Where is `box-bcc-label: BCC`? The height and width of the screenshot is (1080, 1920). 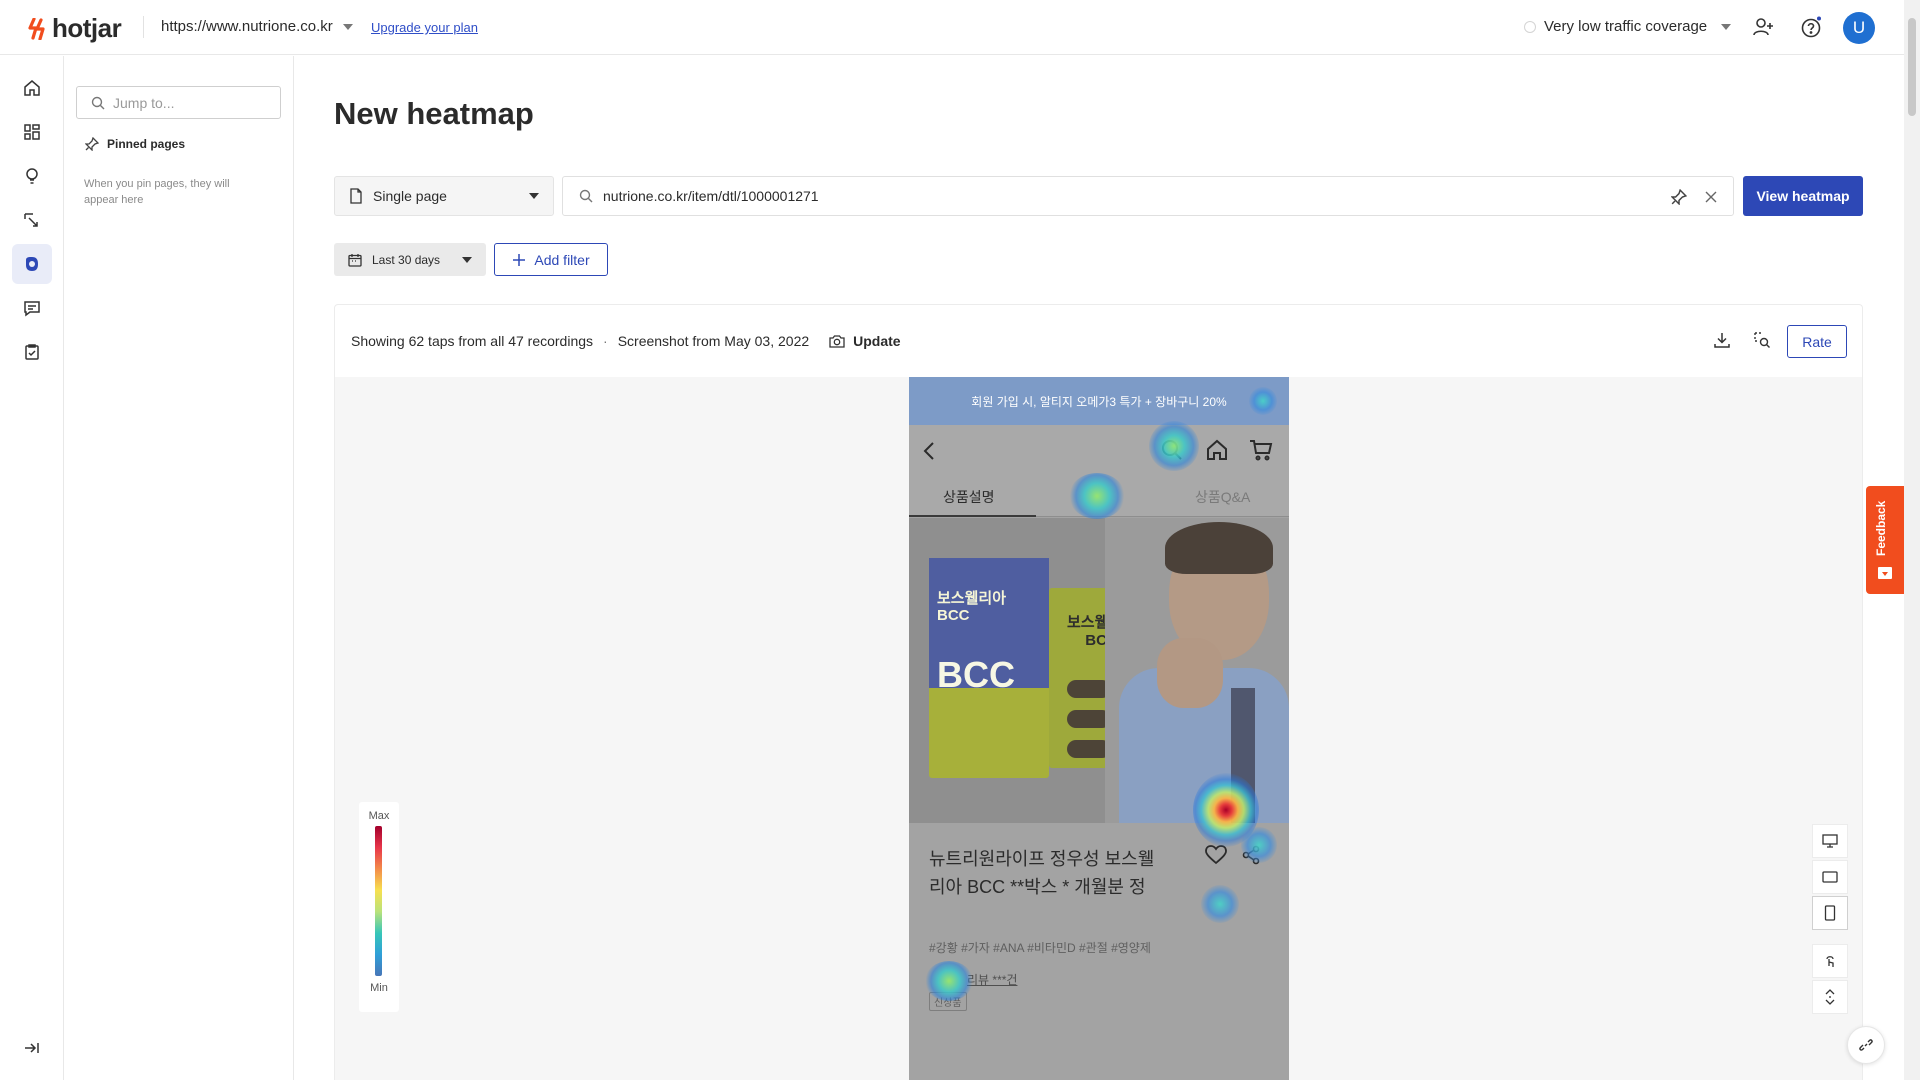
box-bcc-label: BCC is located at coordinates (976, 674).